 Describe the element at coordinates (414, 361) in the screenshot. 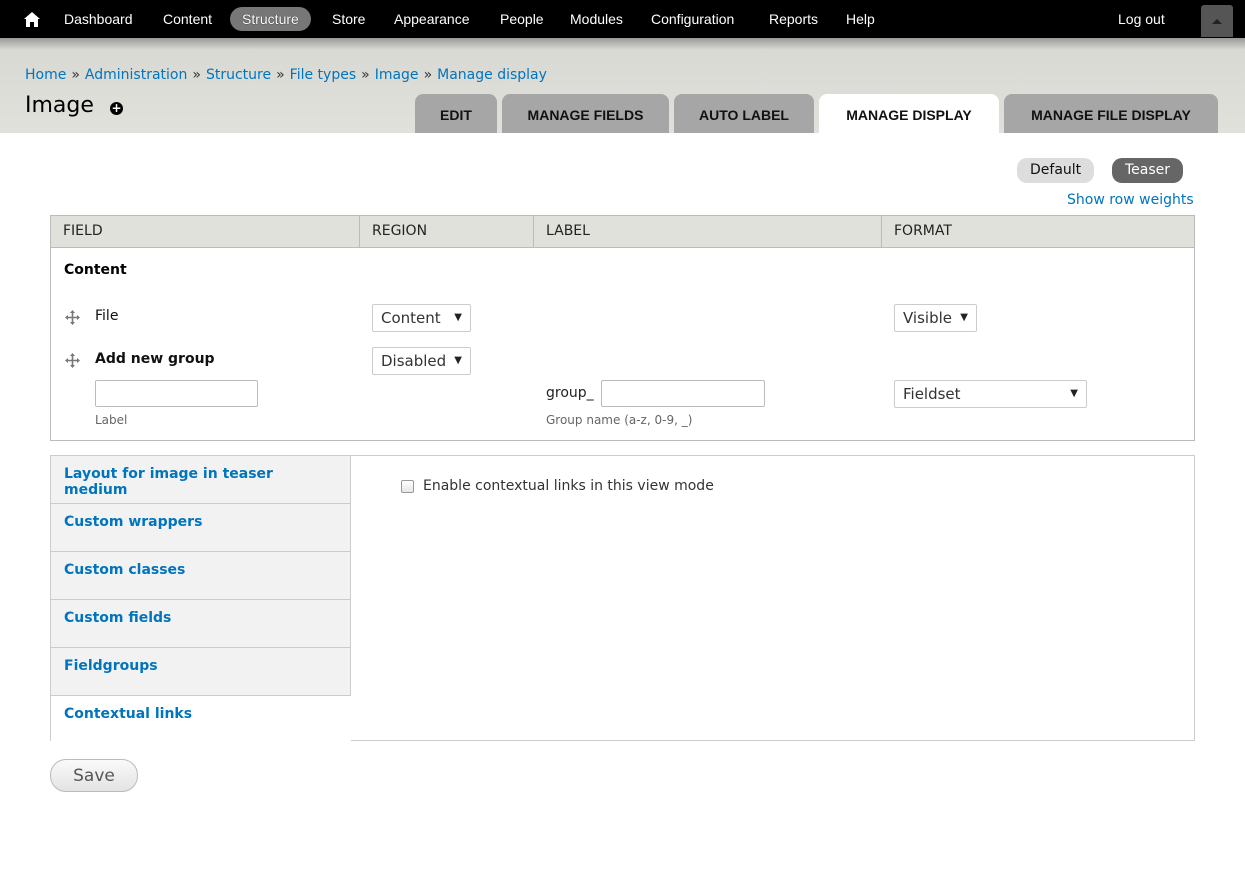

I see `group-region-value: Disabled` at that location.